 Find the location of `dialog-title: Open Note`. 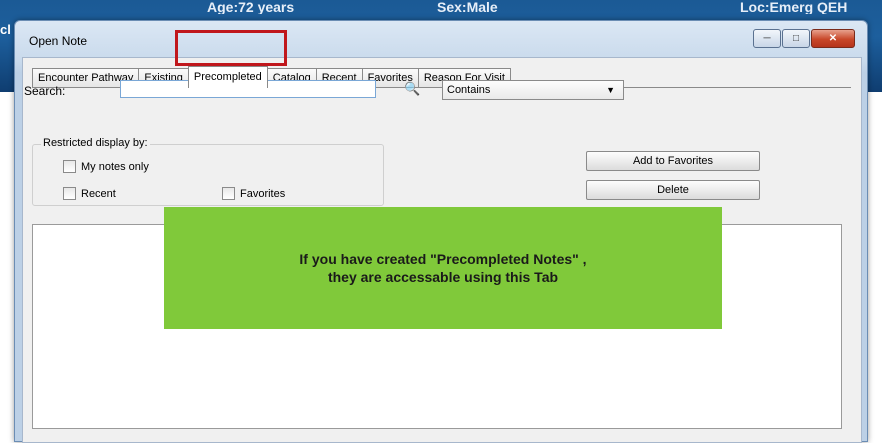

dialog-title: Open Note is located at coordinates (58, 41).